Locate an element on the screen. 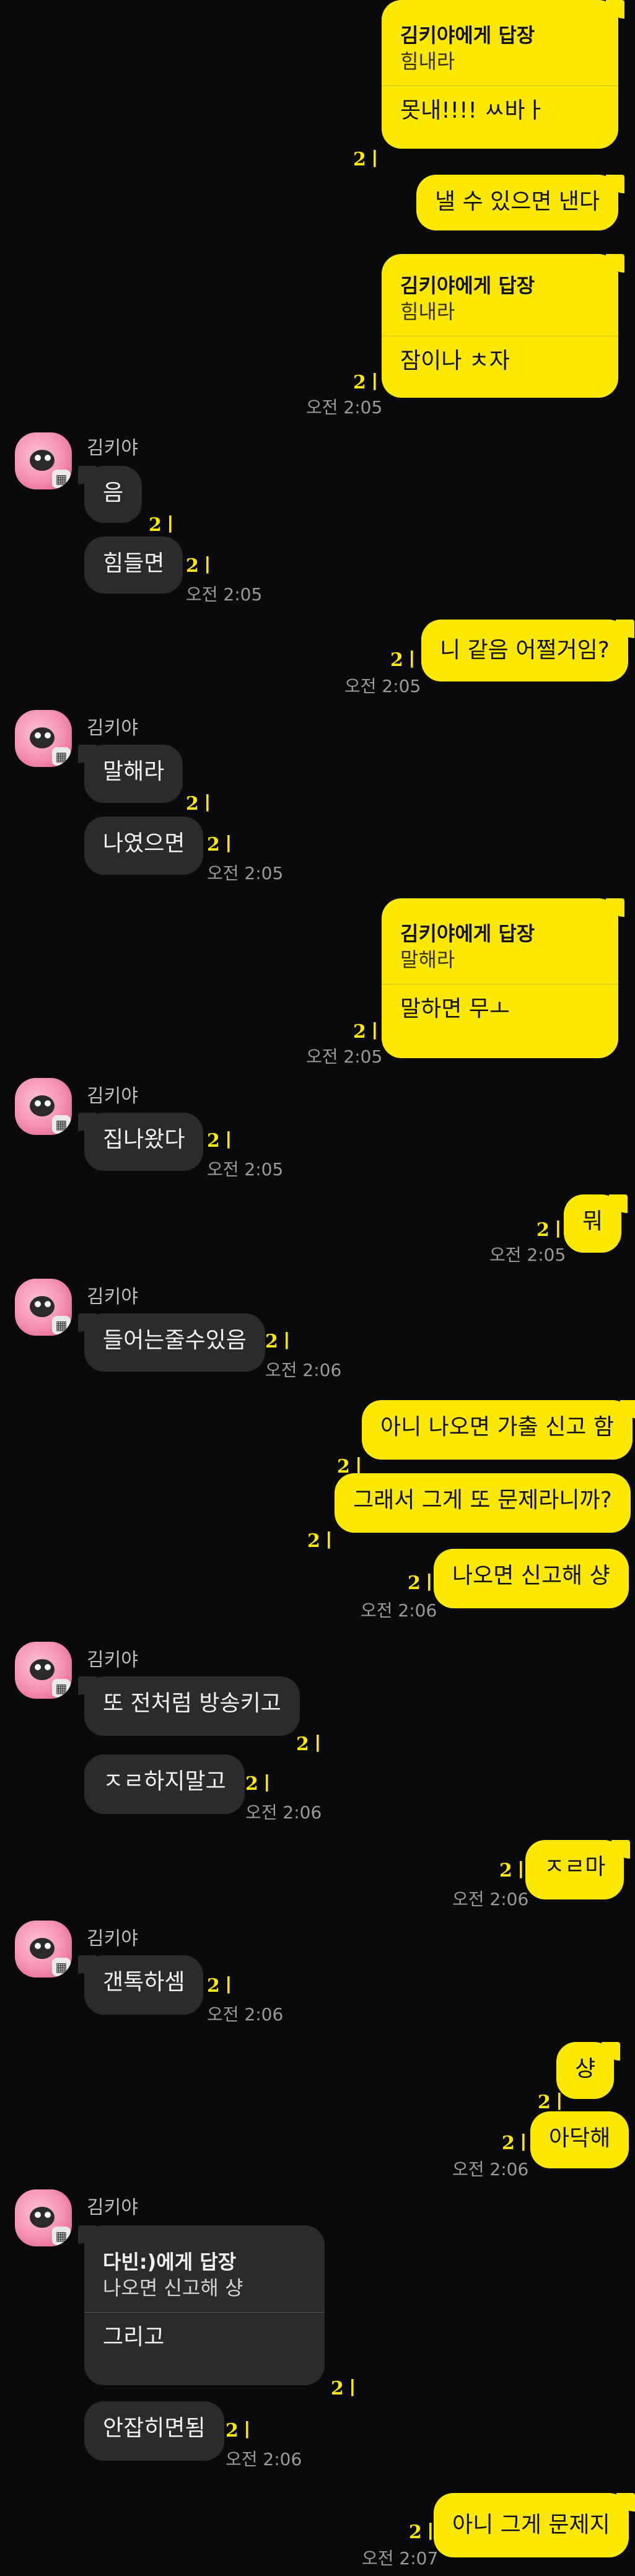 The image size is (635, 2576). message-text: 나오면 신고해 샹 is located at coordinates (531, 1575).